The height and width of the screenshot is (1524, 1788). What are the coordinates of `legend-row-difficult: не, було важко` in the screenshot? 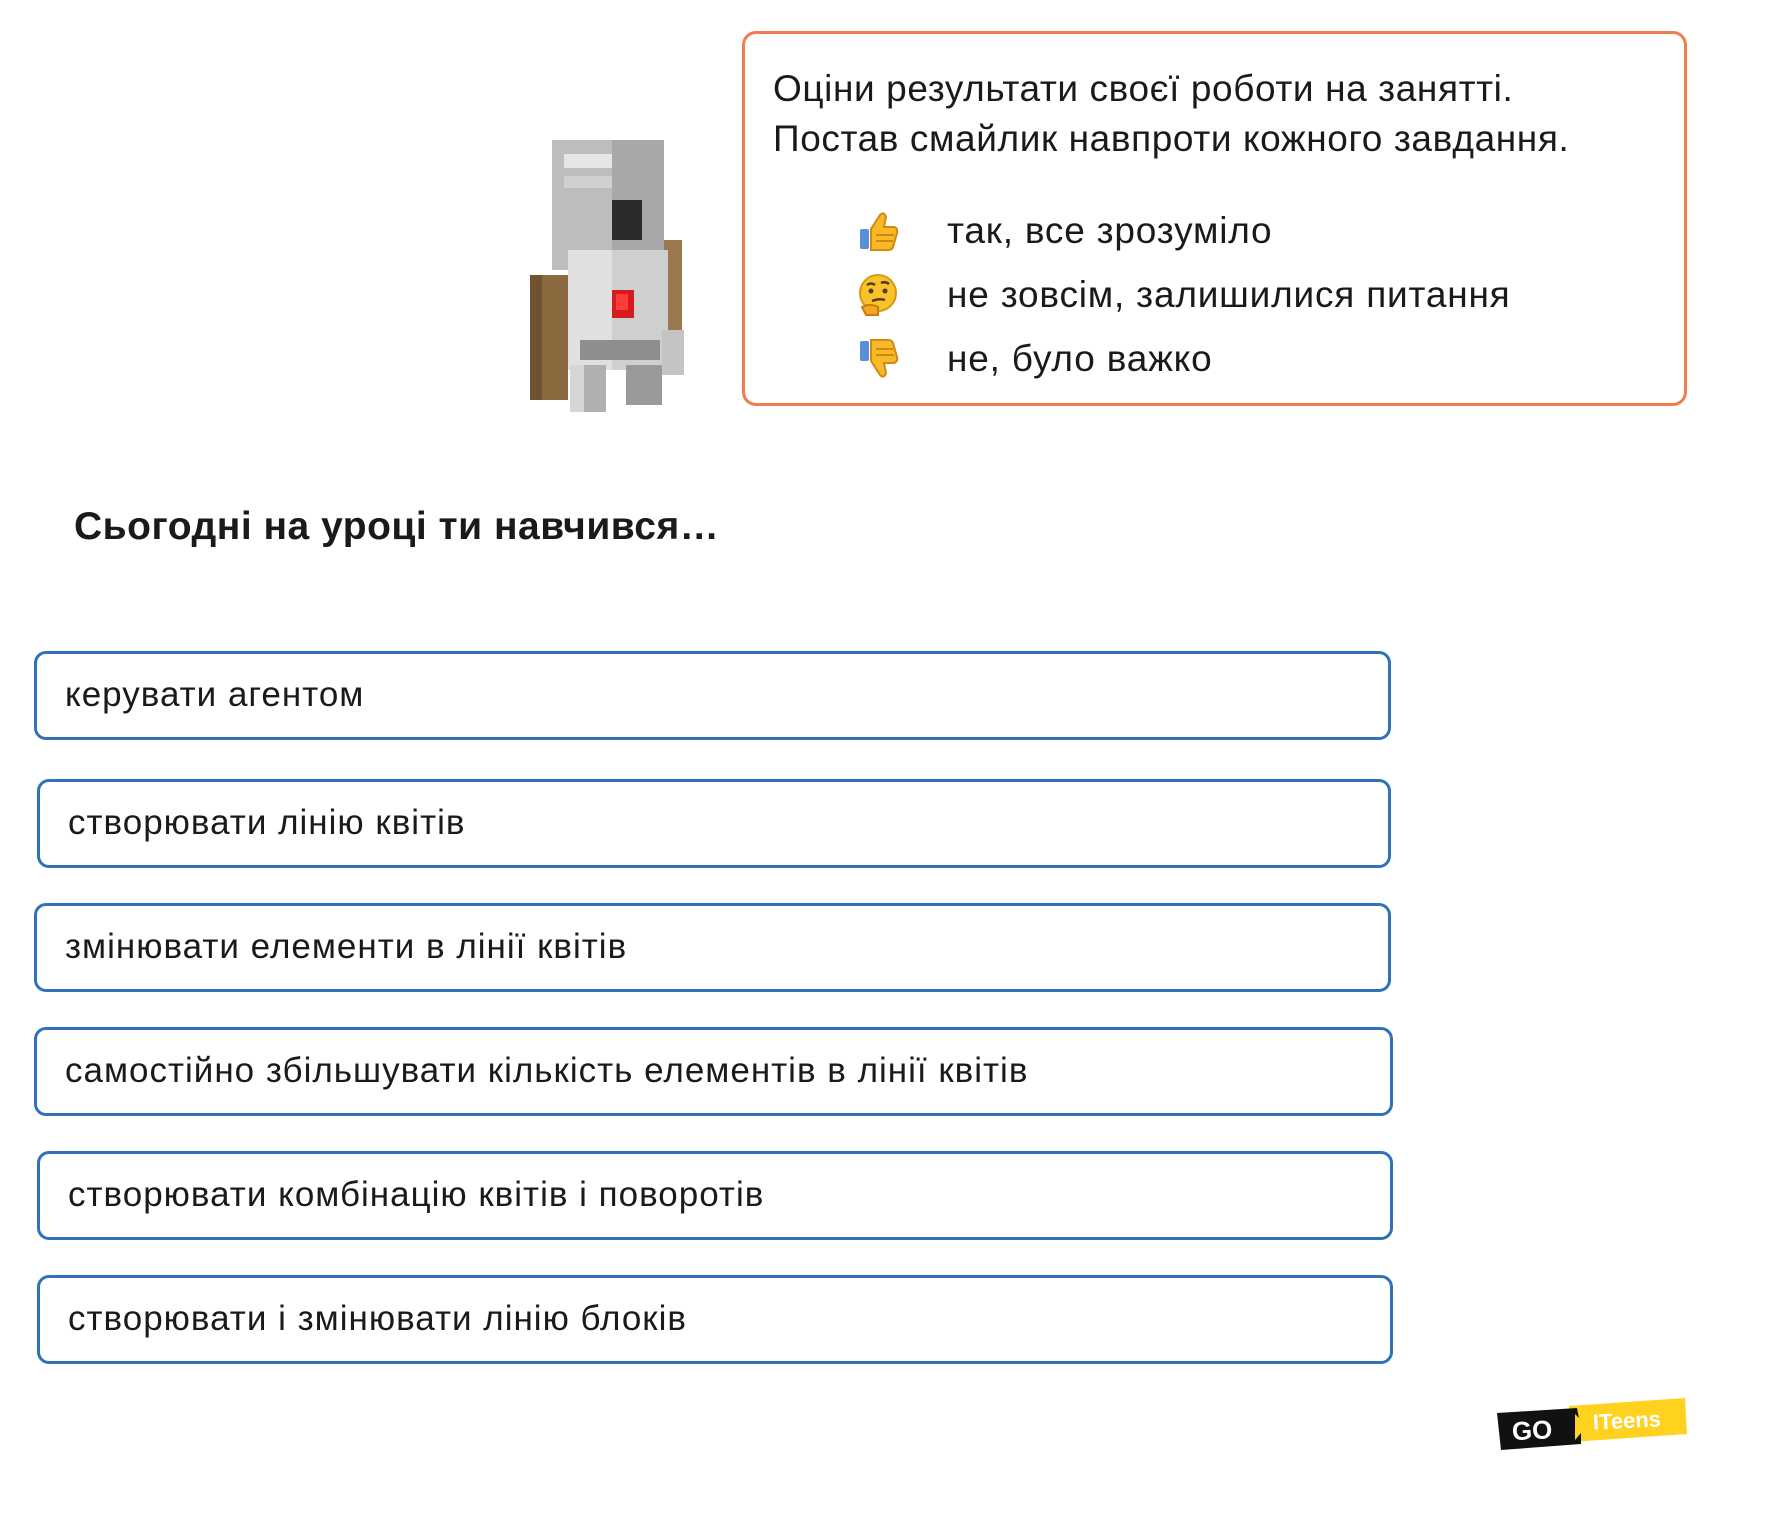 It's located at (1033, 359).